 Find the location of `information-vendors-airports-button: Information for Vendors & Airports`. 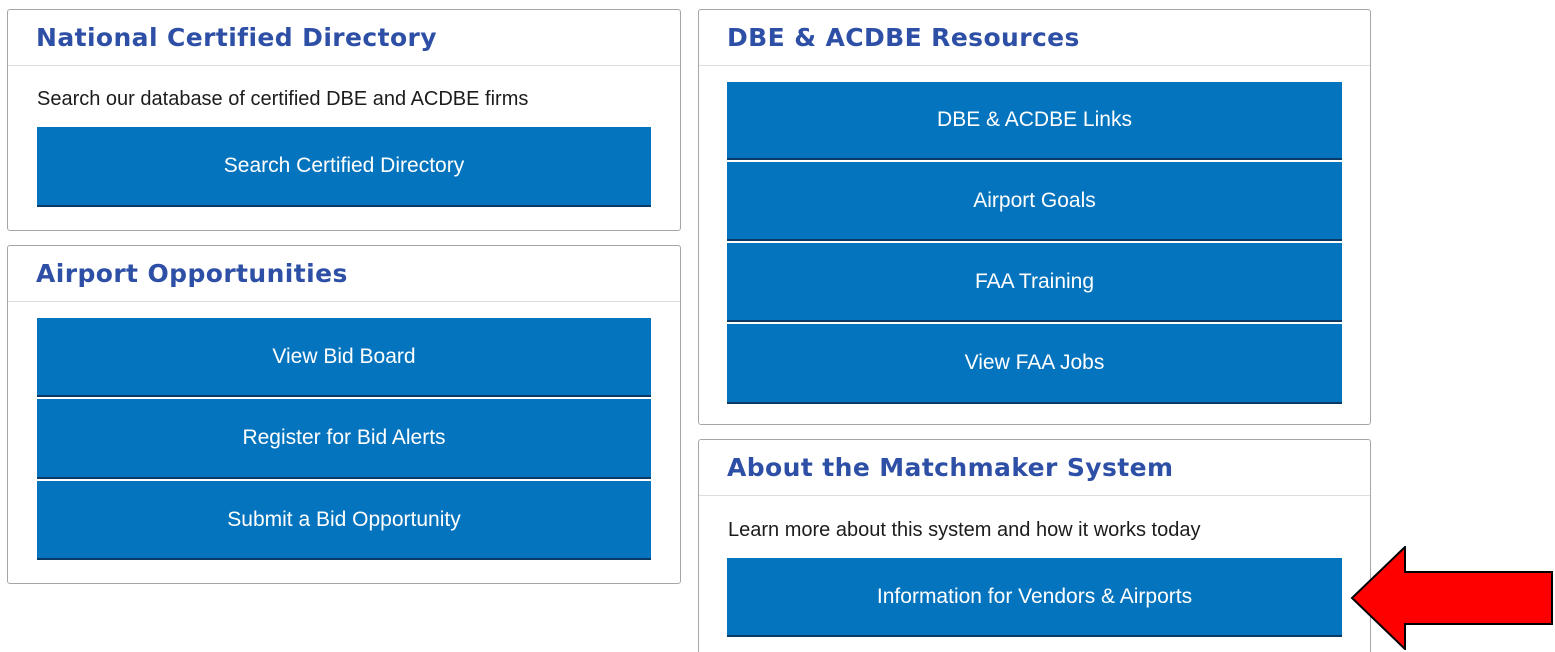

information-vendors-airports-button: Information for Vendors & Airports is located at coordinates (1034, 597).